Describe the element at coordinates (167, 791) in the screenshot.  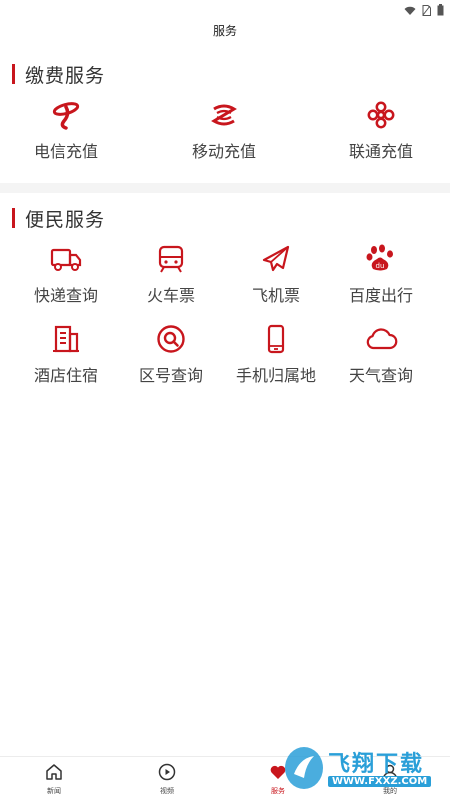
I see `tab-label: 视频` at that location.